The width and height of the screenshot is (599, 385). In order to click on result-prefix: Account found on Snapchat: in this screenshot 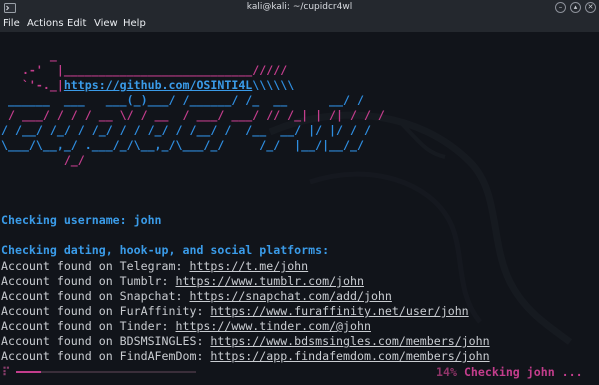, I will do `click(95, 296)`.